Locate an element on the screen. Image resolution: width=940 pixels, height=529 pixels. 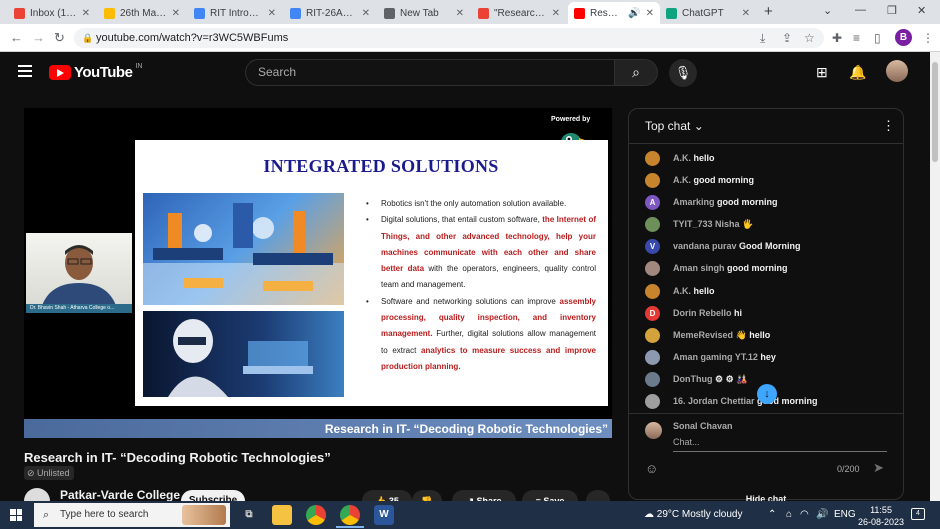
send-icon: ➤ is located at coordinates (878, 468).